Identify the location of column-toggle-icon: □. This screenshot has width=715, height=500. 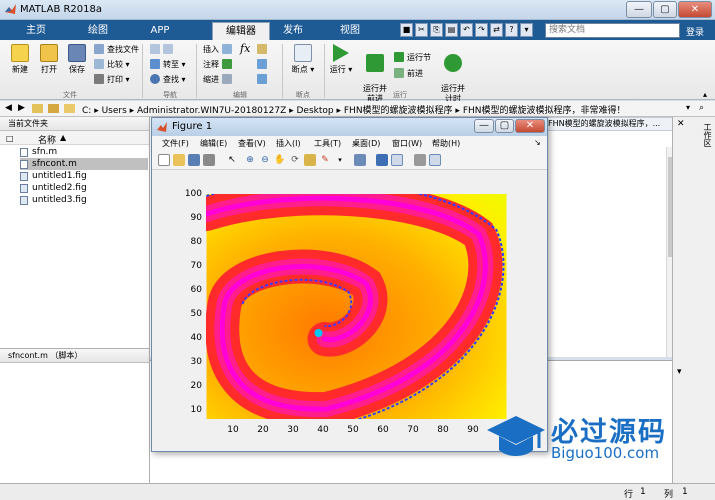
(10, 138).